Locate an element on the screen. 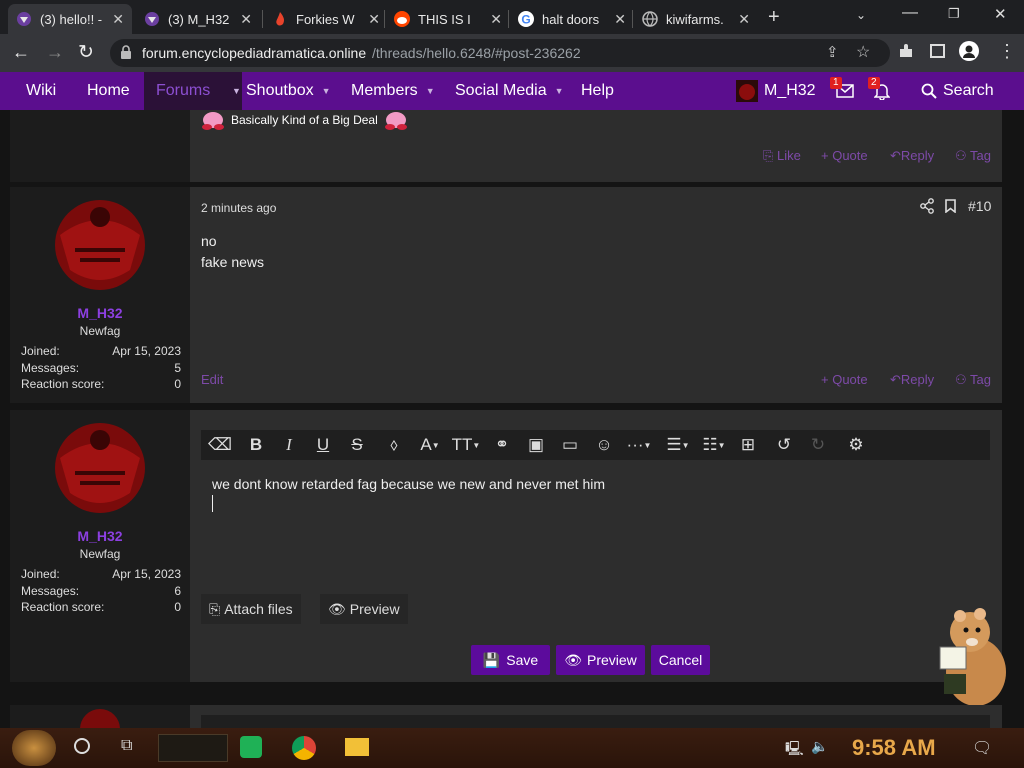 The width and height of the screenshot is (1024, 768). notification-icon: 🗨 is located at coordinates (982, 748).